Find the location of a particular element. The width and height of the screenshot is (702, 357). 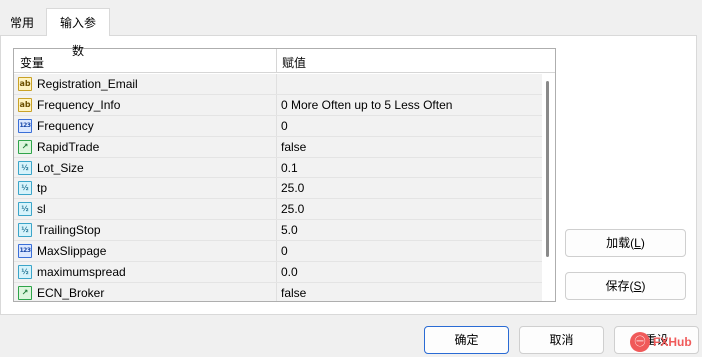

parameter-name: RapidTrade is located at coordinates (68, 146).